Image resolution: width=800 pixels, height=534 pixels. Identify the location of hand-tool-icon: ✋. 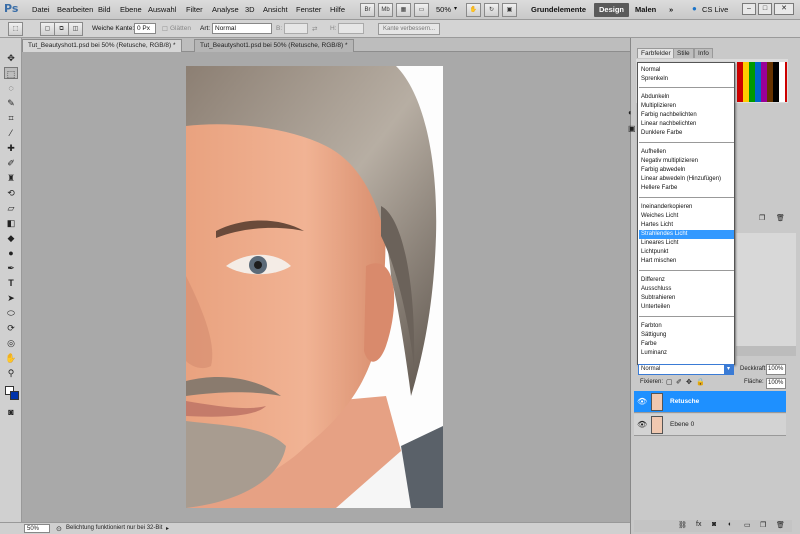
(11, 358).